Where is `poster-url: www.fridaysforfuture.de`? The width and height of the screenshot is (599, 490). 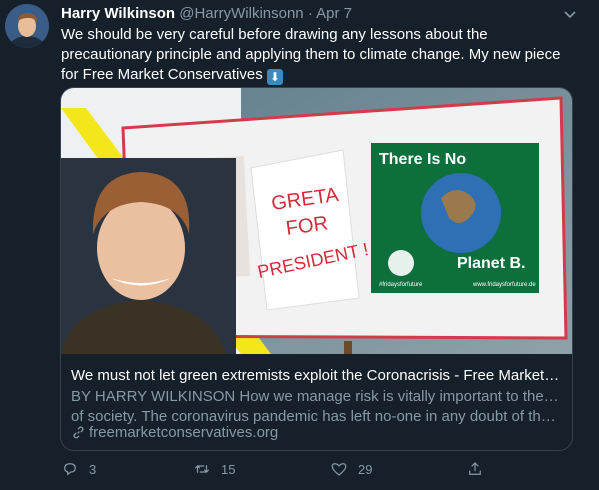
poster-url: www.fridaysforfuture.de is located at coordinates (504, 285).